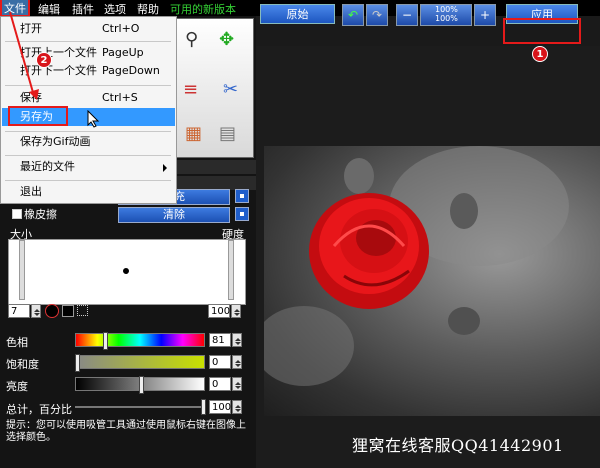 The width and height of the screenshot is (600, 468). What do you see at coordinates (353, 15) in the screenshot?
I see `undo-icon: ↶` at bounding box center [353, 15].